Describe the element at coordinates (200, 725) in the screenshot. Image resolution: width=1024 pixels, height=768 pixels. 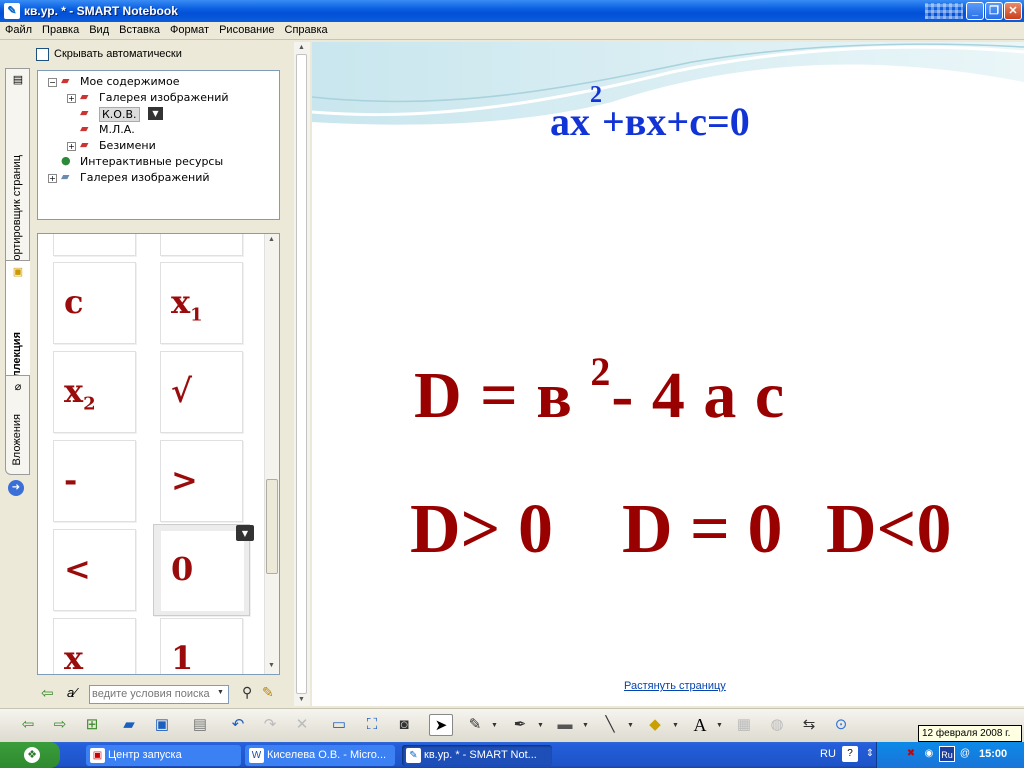
I see `paste-icon: ▤` at that location.